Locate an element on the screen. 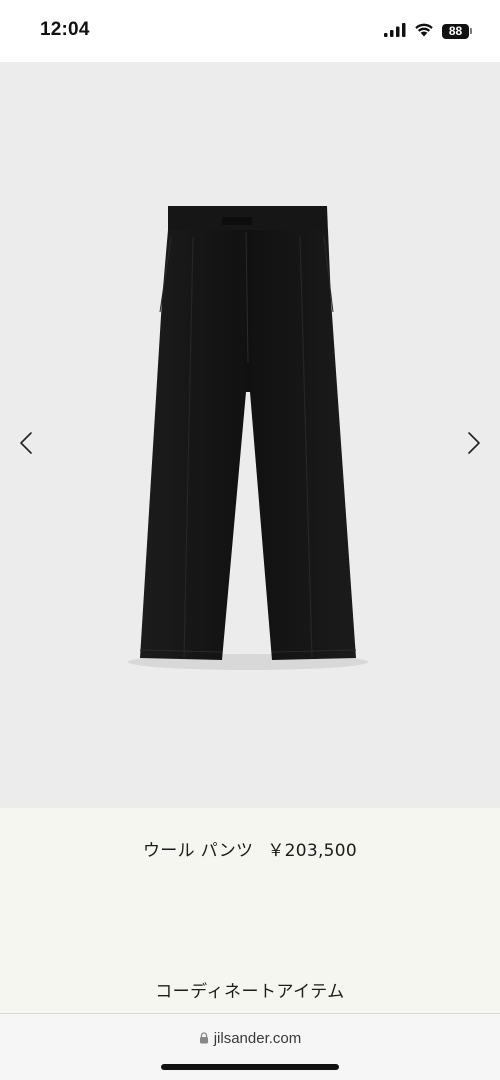 Image resolution: width=500 pixels, height=1080 pixels. chevron-right-icon is located at coordinates (474, 443).